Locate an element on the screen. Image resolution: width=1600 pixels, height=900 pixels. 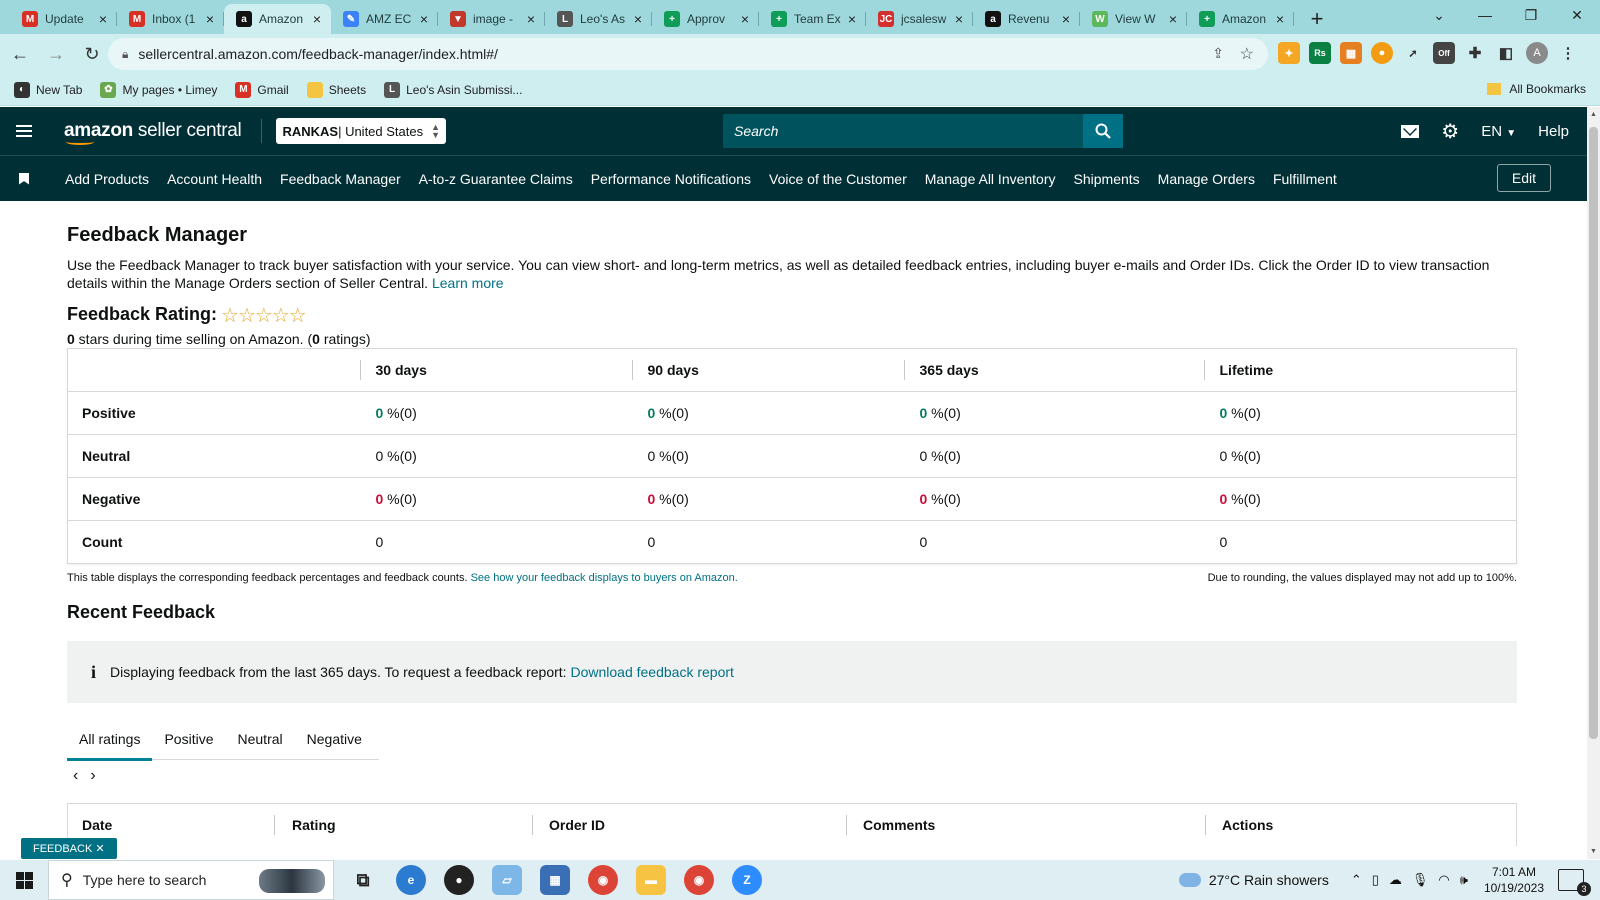
browser-tab: + Team Ex × is located at coordinates (812, 19).